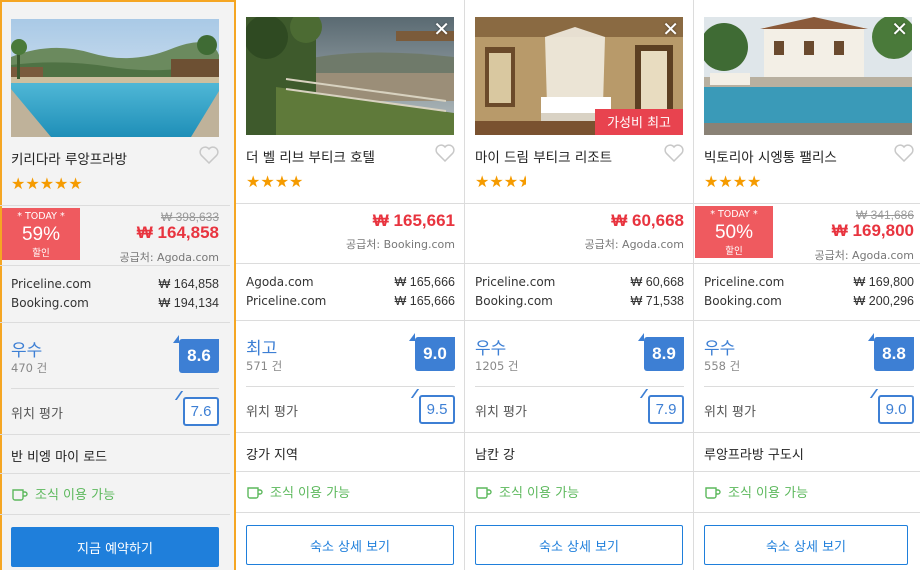 This screenshot has width=920, height=570. I want to click on provider-row: Agoda.com ₩ 165,666, so click(350, 282).